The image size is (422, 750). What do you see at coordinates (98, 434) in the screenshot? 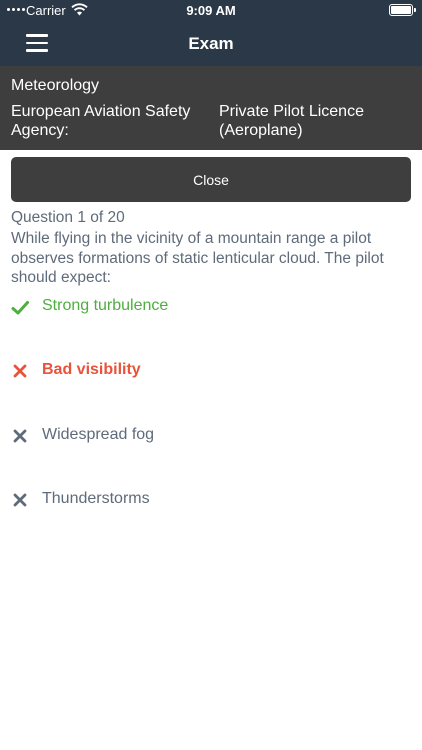
I see `answer-label: Widespread fog` at bounding box center [98, 434].